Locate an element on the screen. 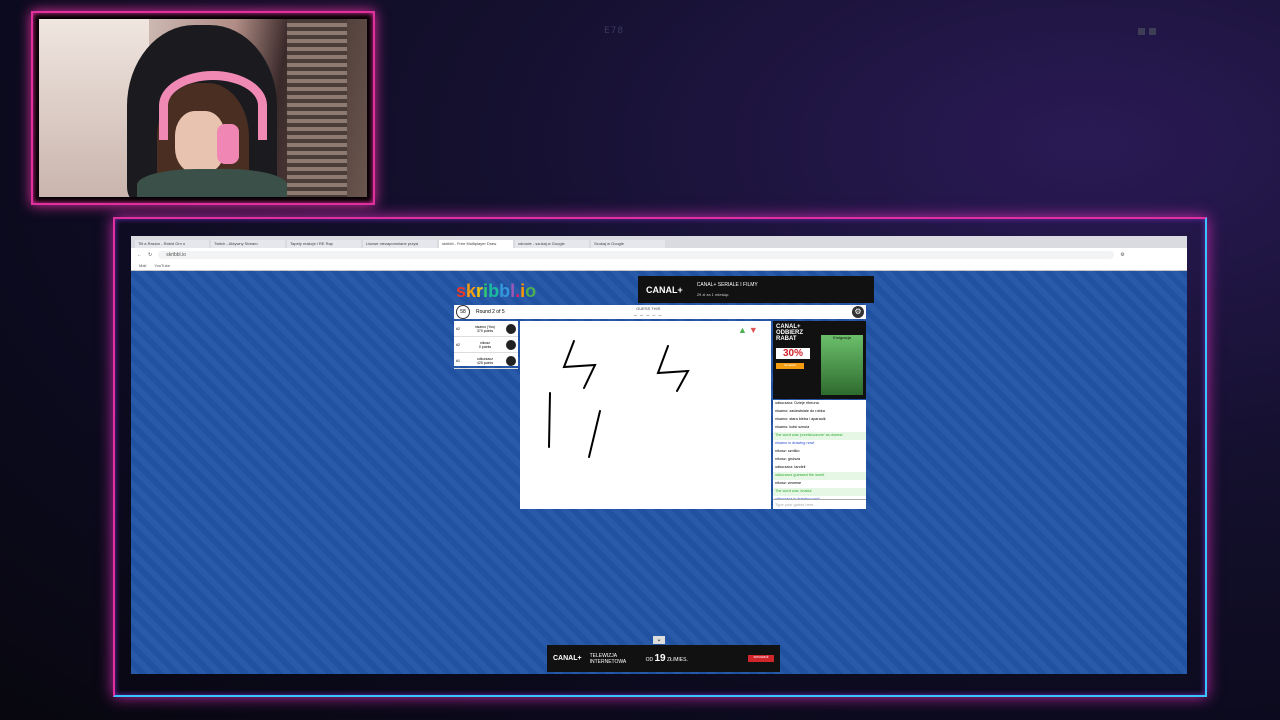 The image size is (1280, 720). ad-side-percent: 30% is located at coordinates (793, 353).